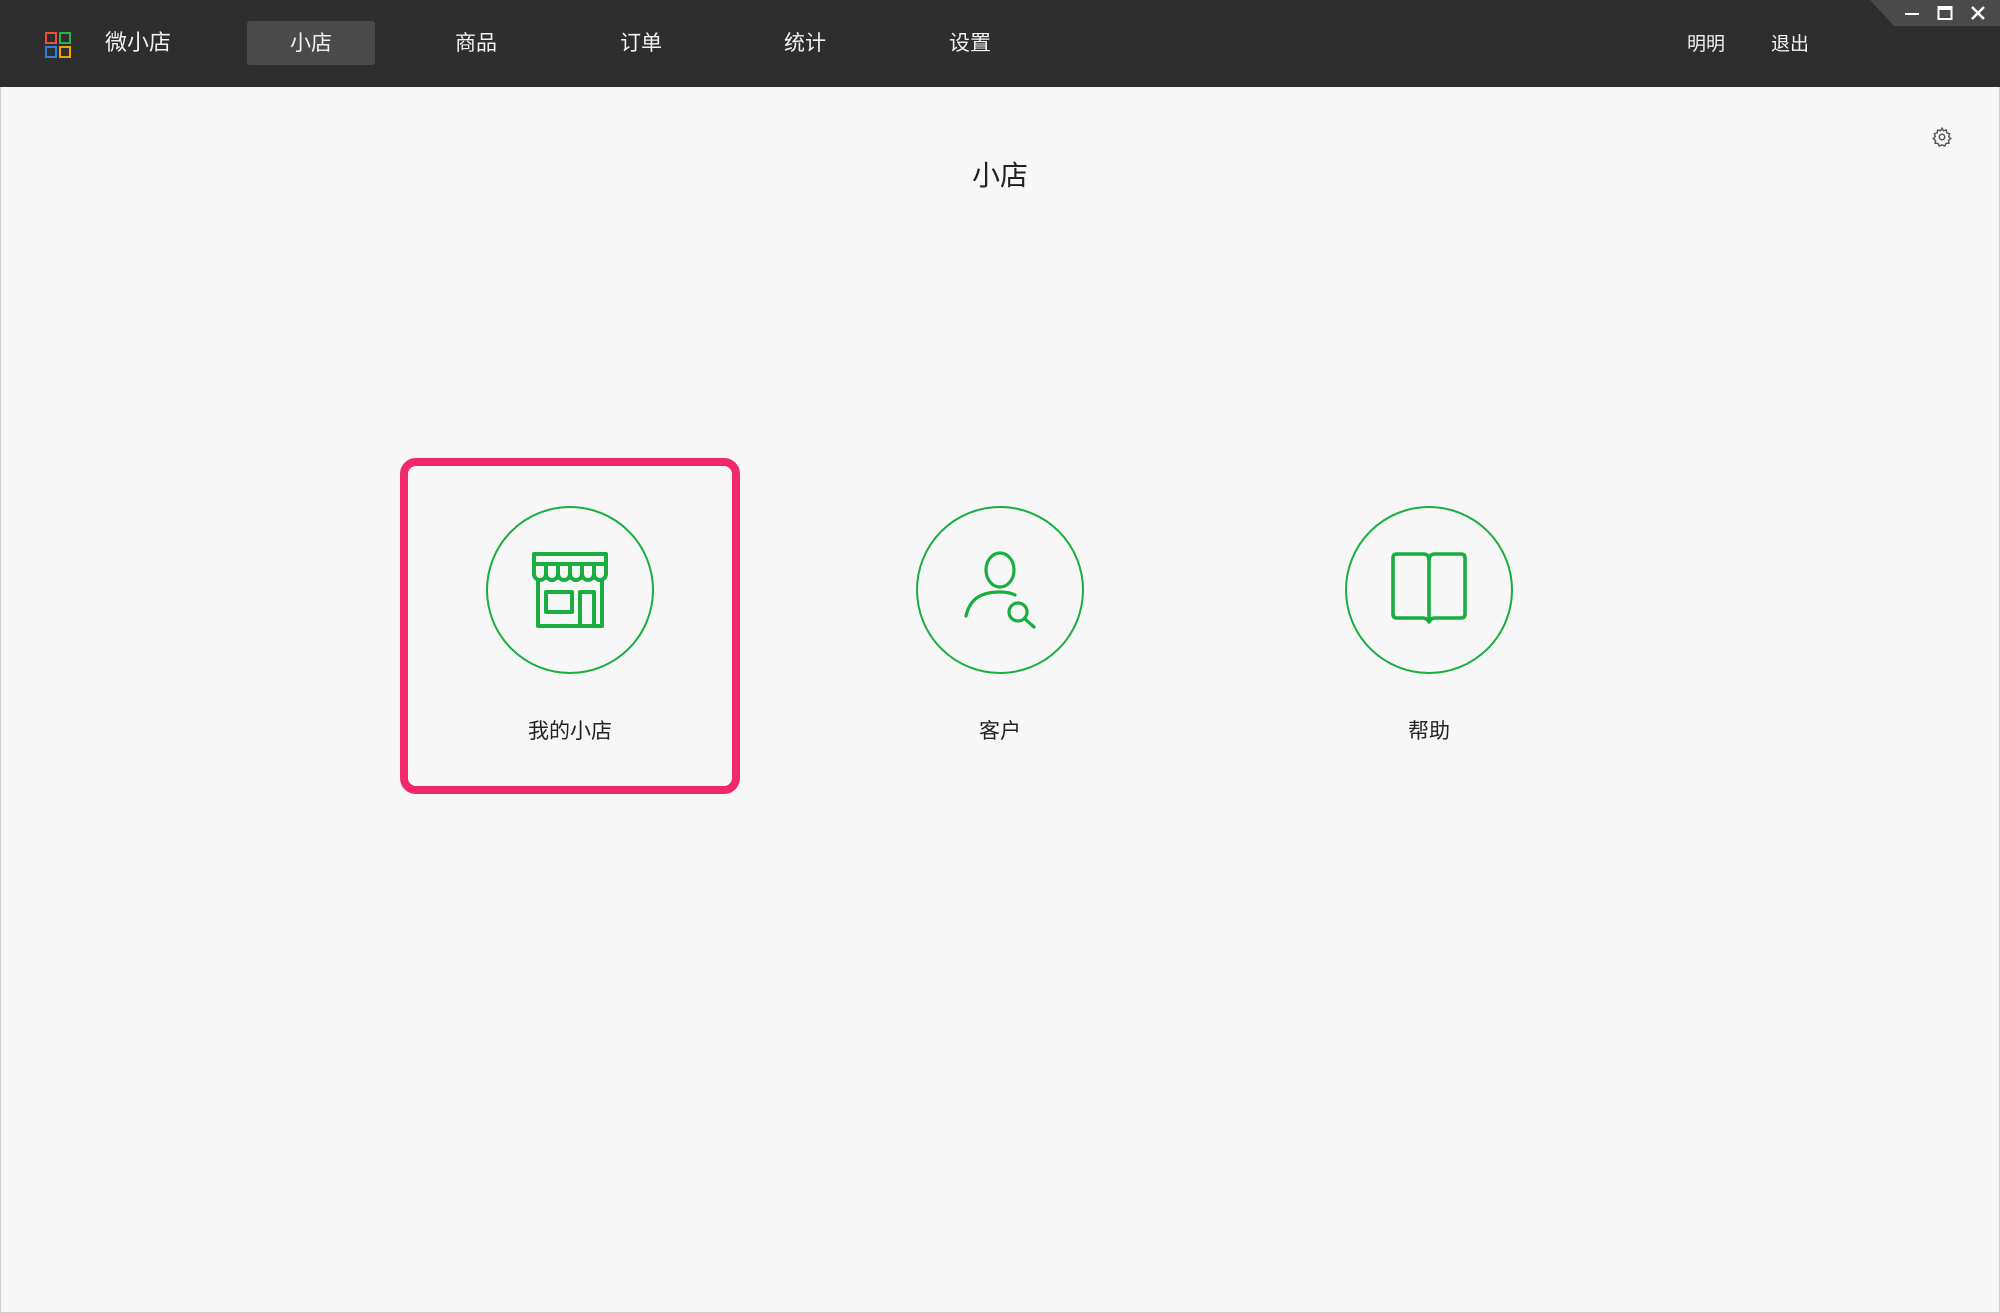  What do you see at coordinates (1945, 13) in the screenshot?
I see `maximize-icon` at bounding box center [1945, 13].